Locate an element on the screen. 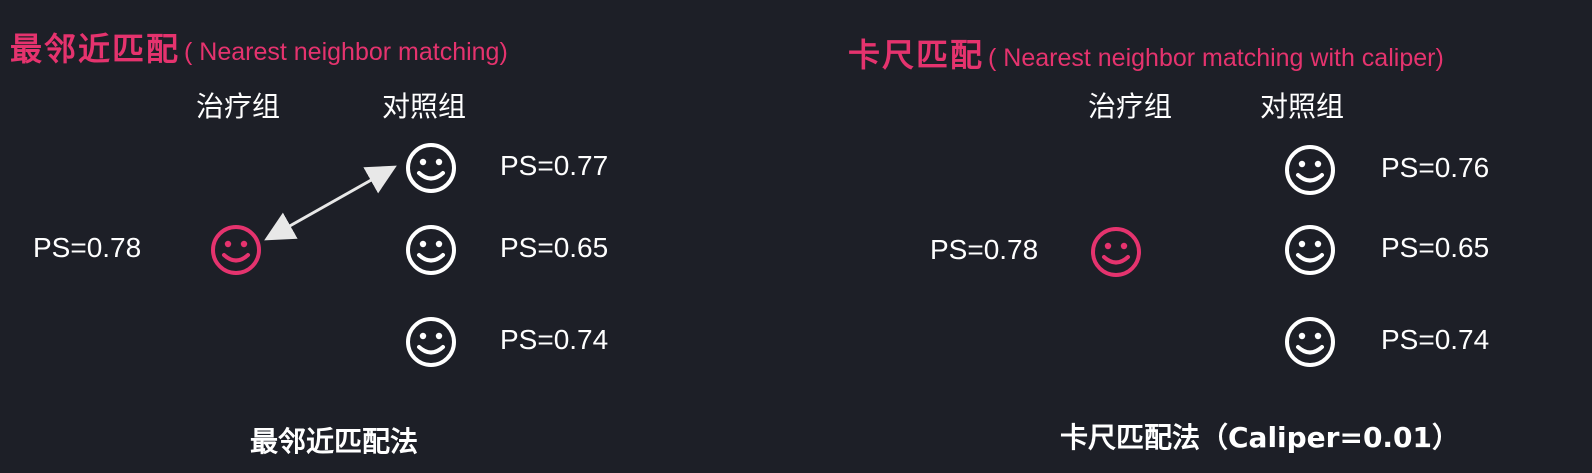 This screenshot has height=473, width=1592. method-caption: 最邻近匹配法 is located at coordinates (334, 441).